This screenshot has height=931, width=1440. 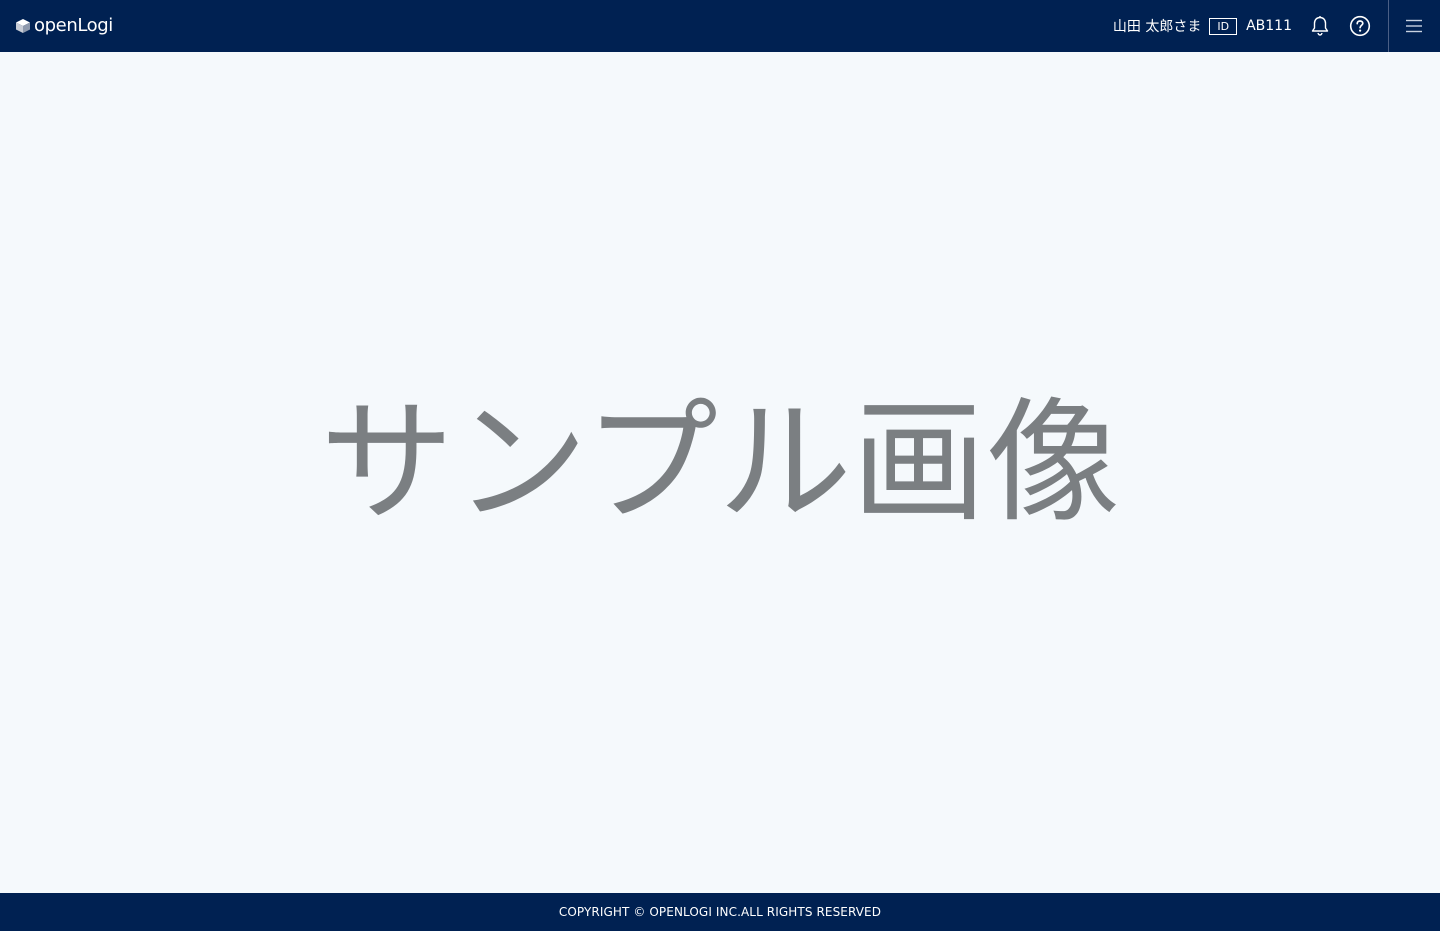 What do you see at coordinates (1157, 27) in the screenshot?
I see `user-name: 山田 太郎さま` at bounding box center [1157, 27].